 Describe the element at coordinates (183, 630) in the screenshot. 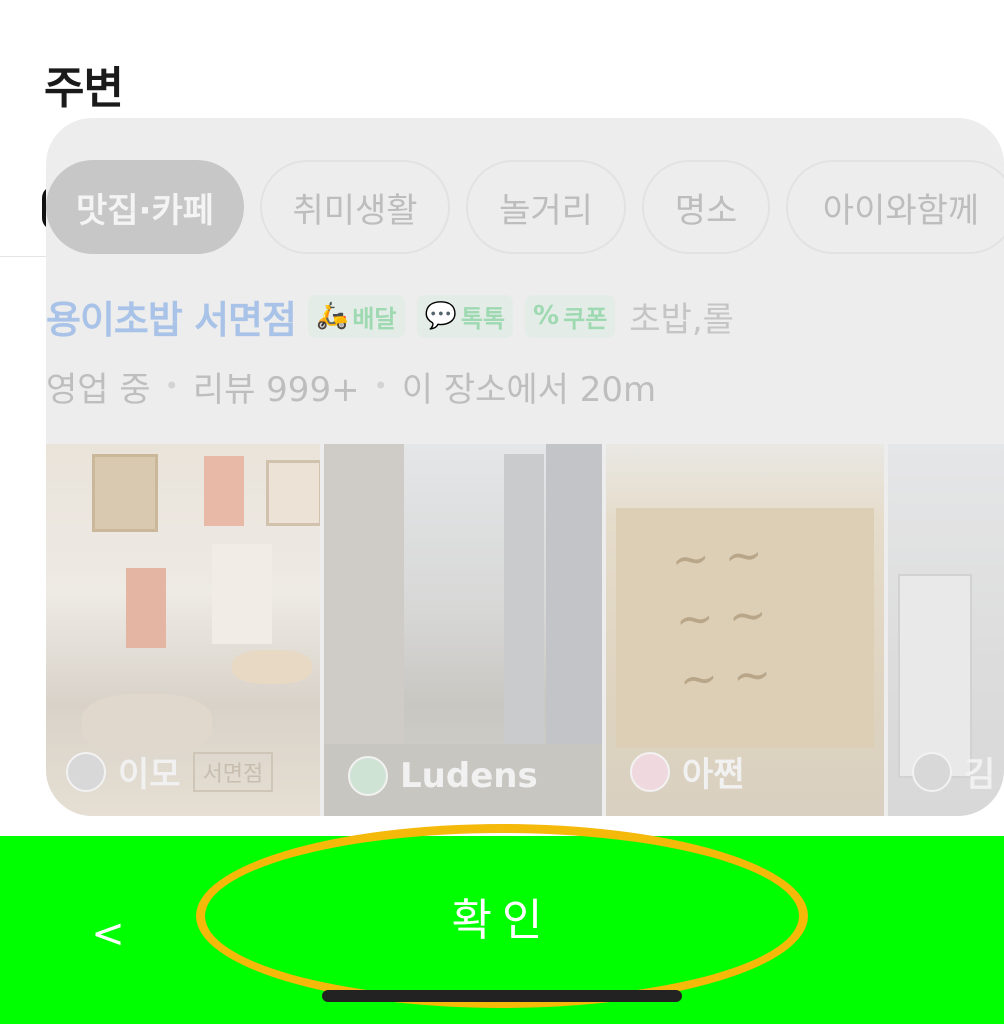

I see `place-photo: 이모 서면점` at that location.